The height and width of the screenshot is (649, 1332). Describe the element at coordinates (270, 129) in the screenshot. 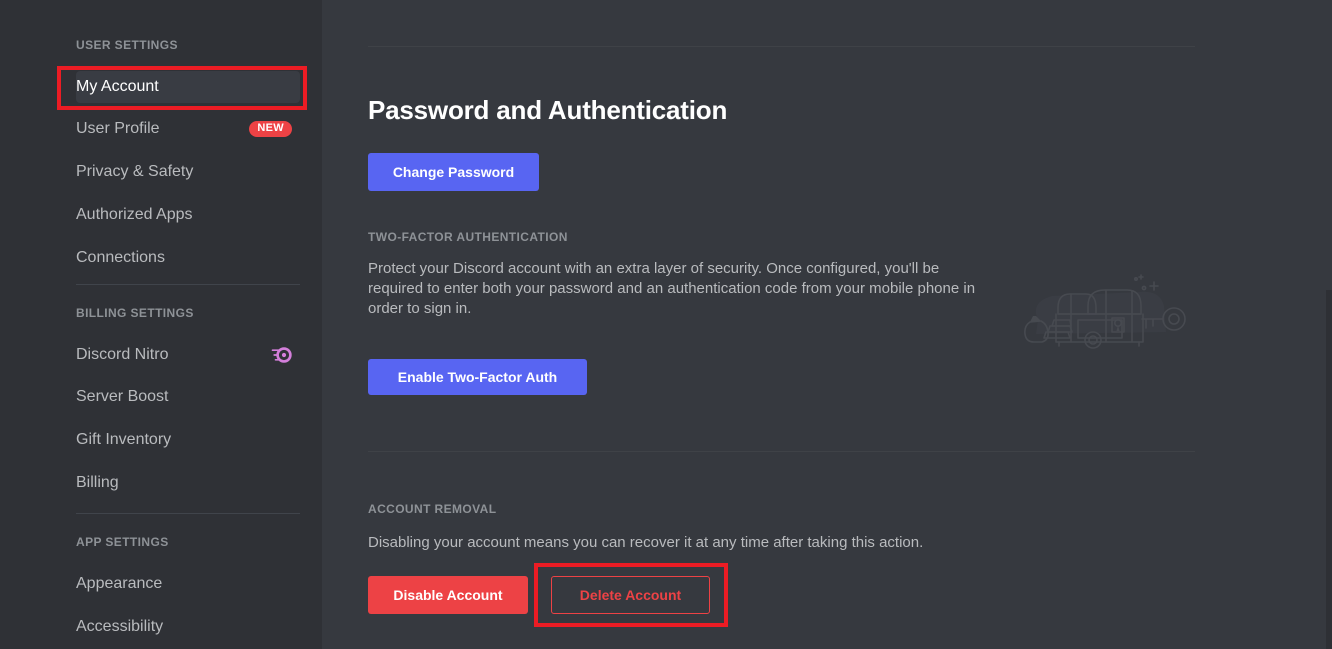

I see `new-badge: NEW` at that location.